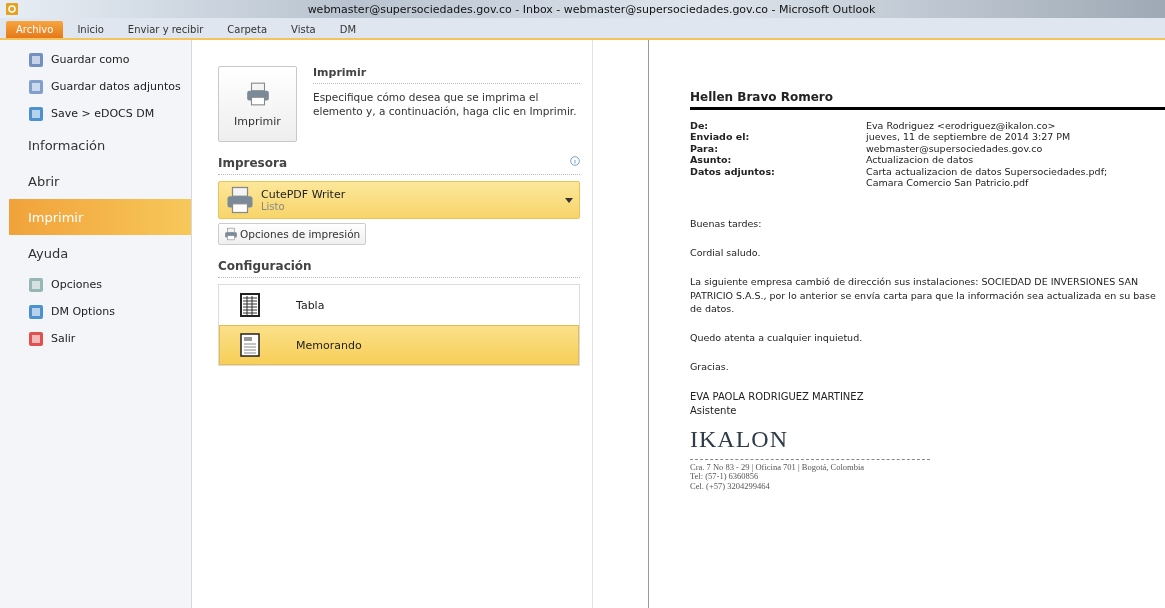 The height and width of the screenshot is (608, 1165). I want to click on printer-dropdown: CutePDF Writer Listo, so click(399, 200).